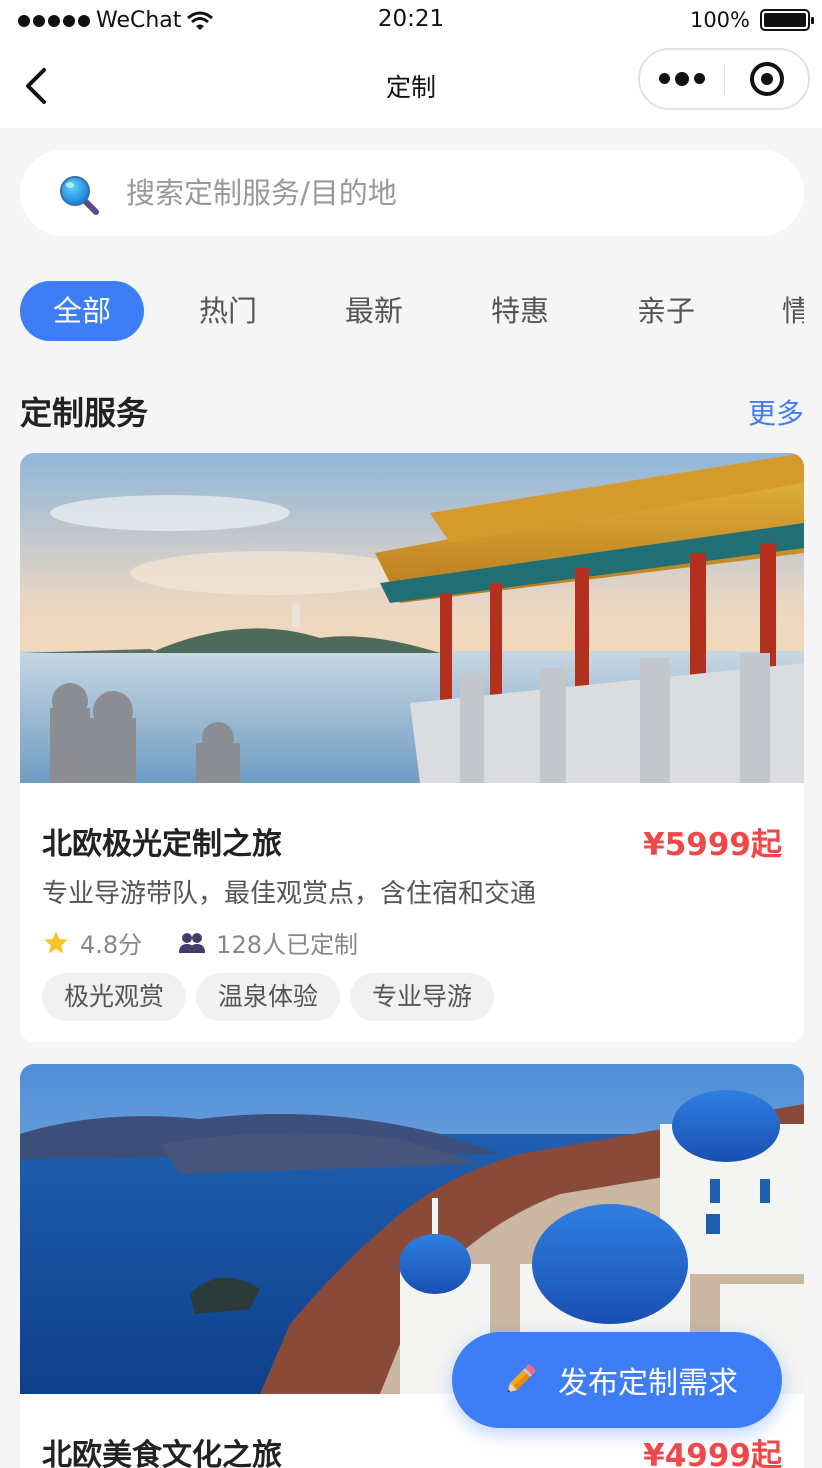  I want to click on tab-all: 全部, so click(82, 311).